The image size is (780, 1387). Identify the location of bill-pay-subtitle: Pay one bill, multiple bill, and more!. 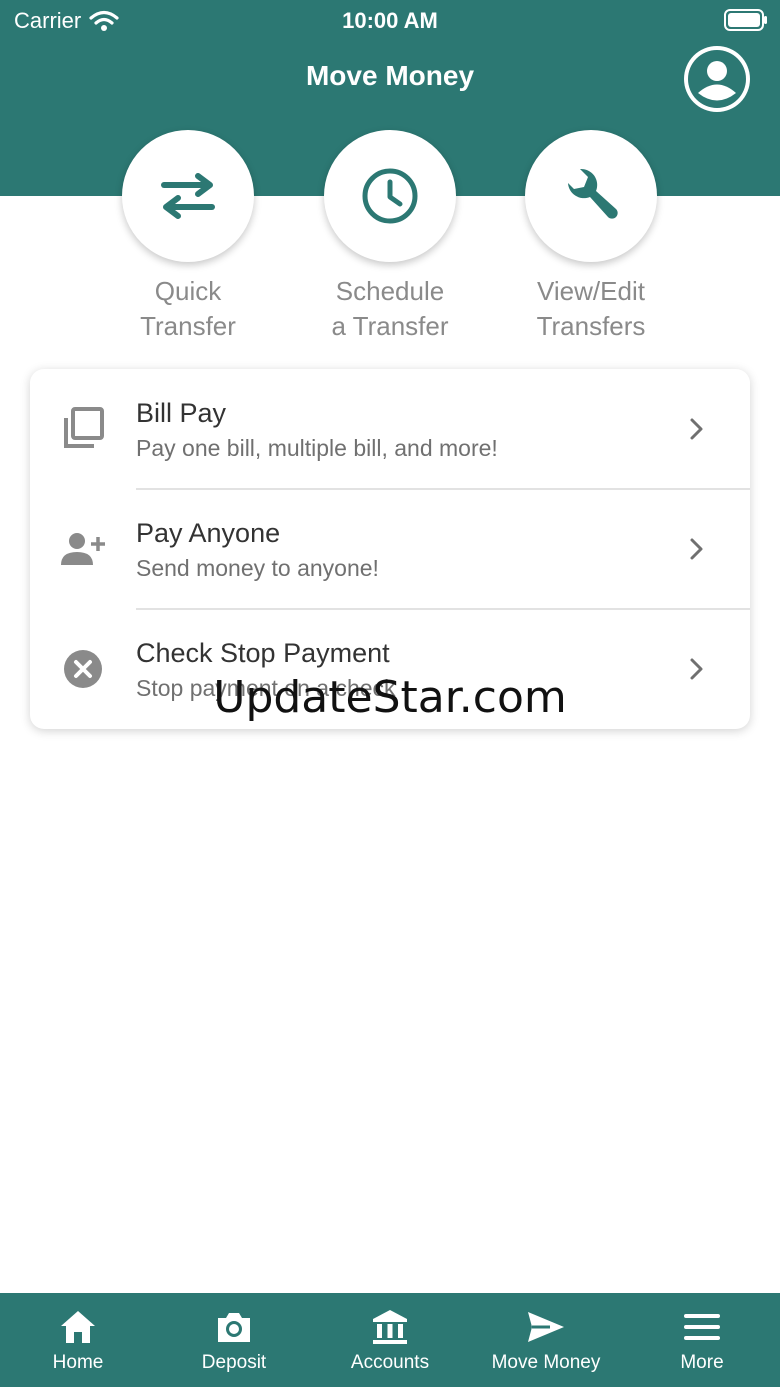
(317, 448).